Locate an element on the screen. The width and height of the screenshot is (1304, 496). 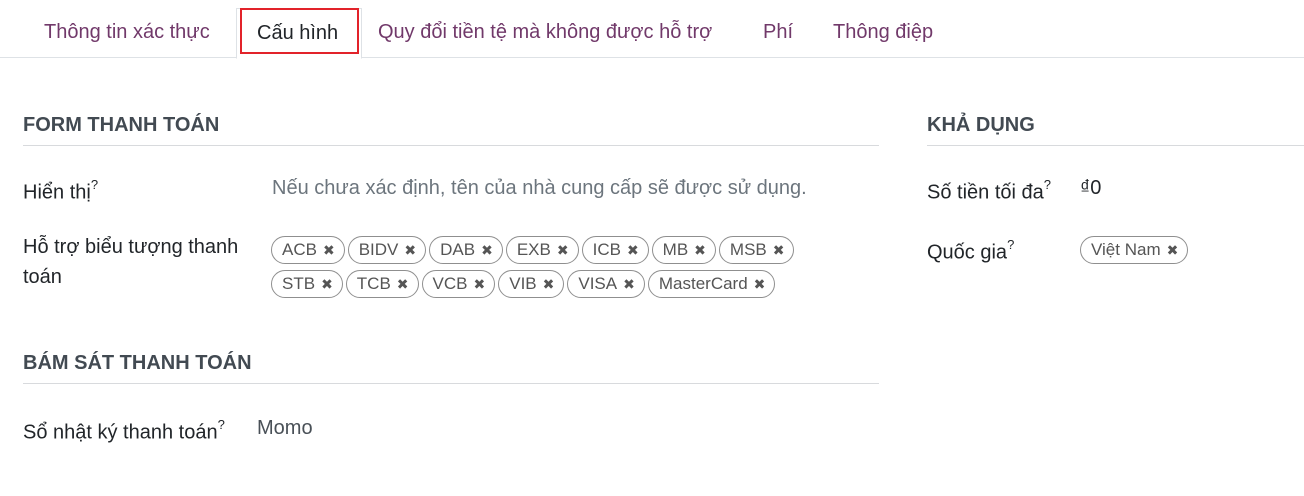
max-amount-label-text: Số tiền tối đa is located at coordinates (985, 192).